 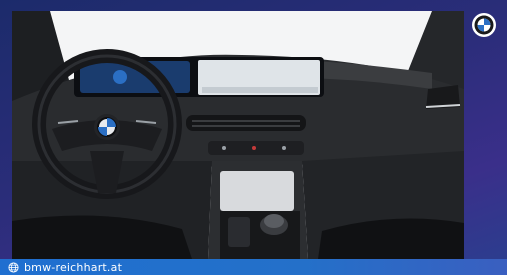 I want to click on website-link: bmw-reichhart.at, so click(x=73, y=267).